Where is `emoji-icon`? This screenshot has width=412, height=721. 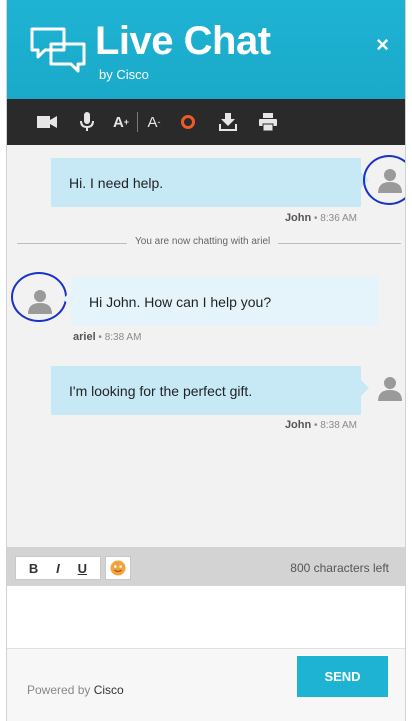 emoji-icon is located at coordinates (118, 568).